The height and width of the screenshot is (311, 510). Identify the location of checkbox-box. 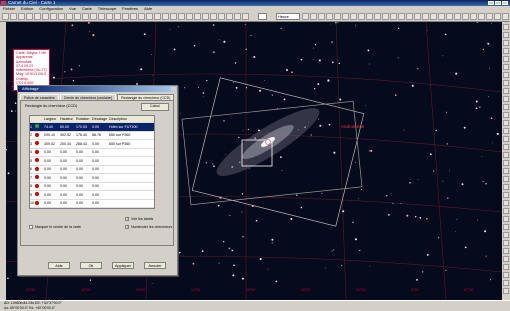
(31, 227).